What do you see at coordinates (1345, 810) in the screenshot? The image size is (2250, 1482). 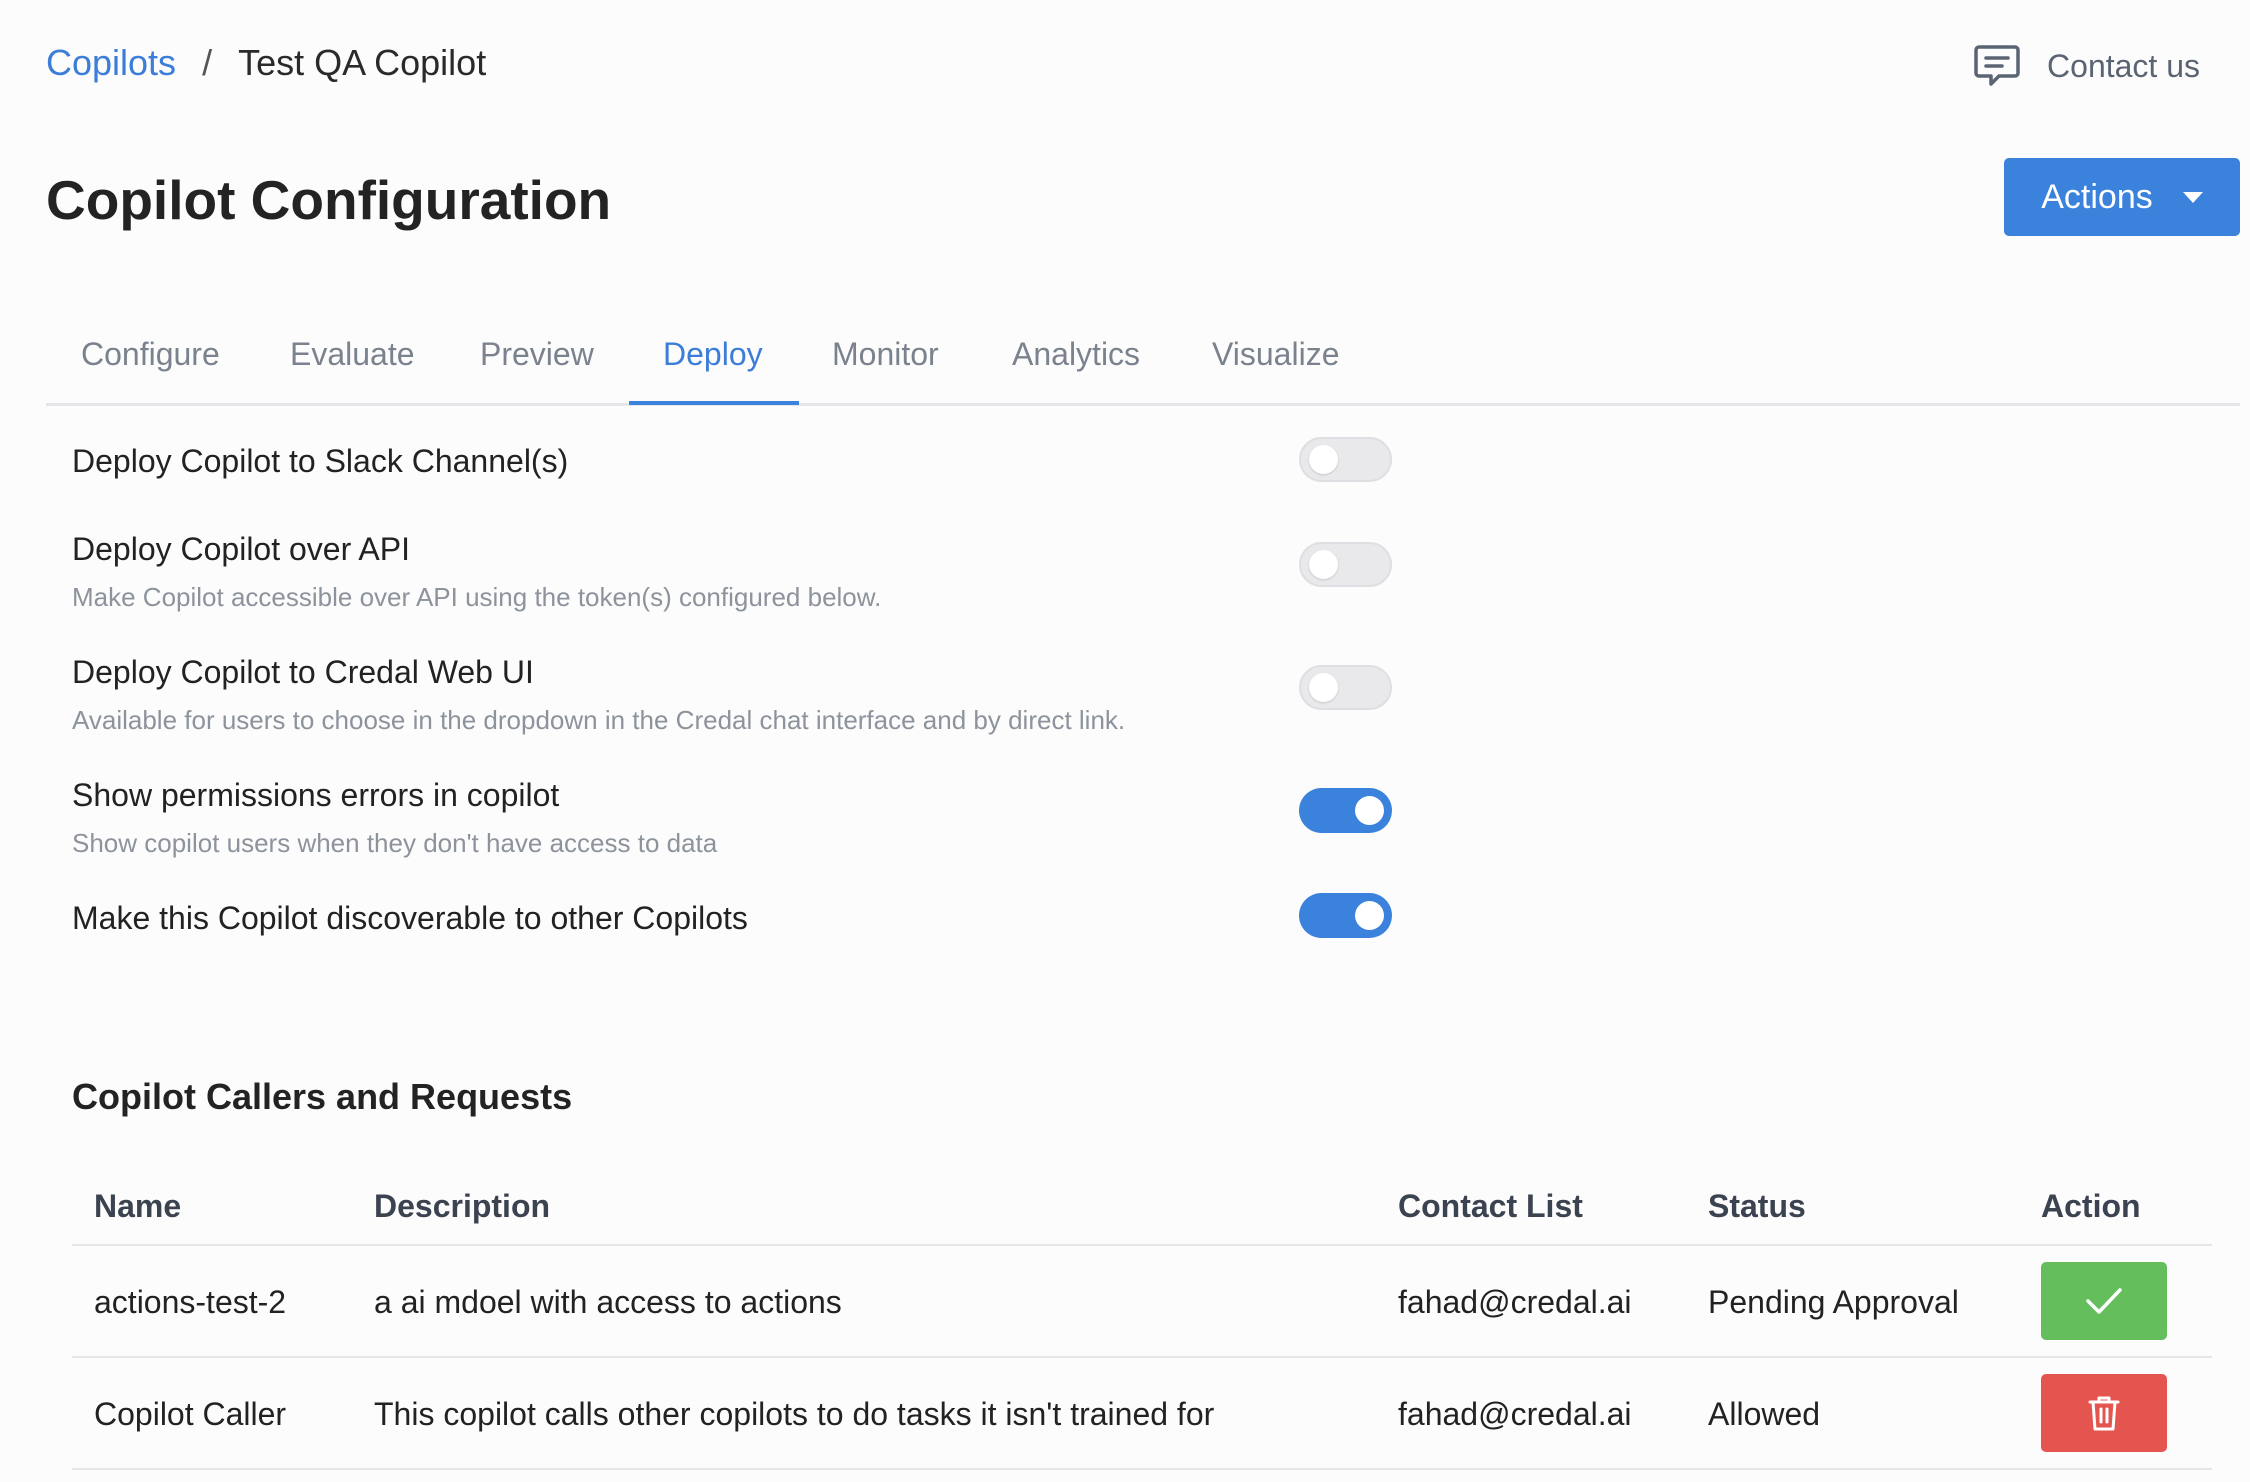 I see `toggle-permissions-errors` at bounding box center [1345, 810].